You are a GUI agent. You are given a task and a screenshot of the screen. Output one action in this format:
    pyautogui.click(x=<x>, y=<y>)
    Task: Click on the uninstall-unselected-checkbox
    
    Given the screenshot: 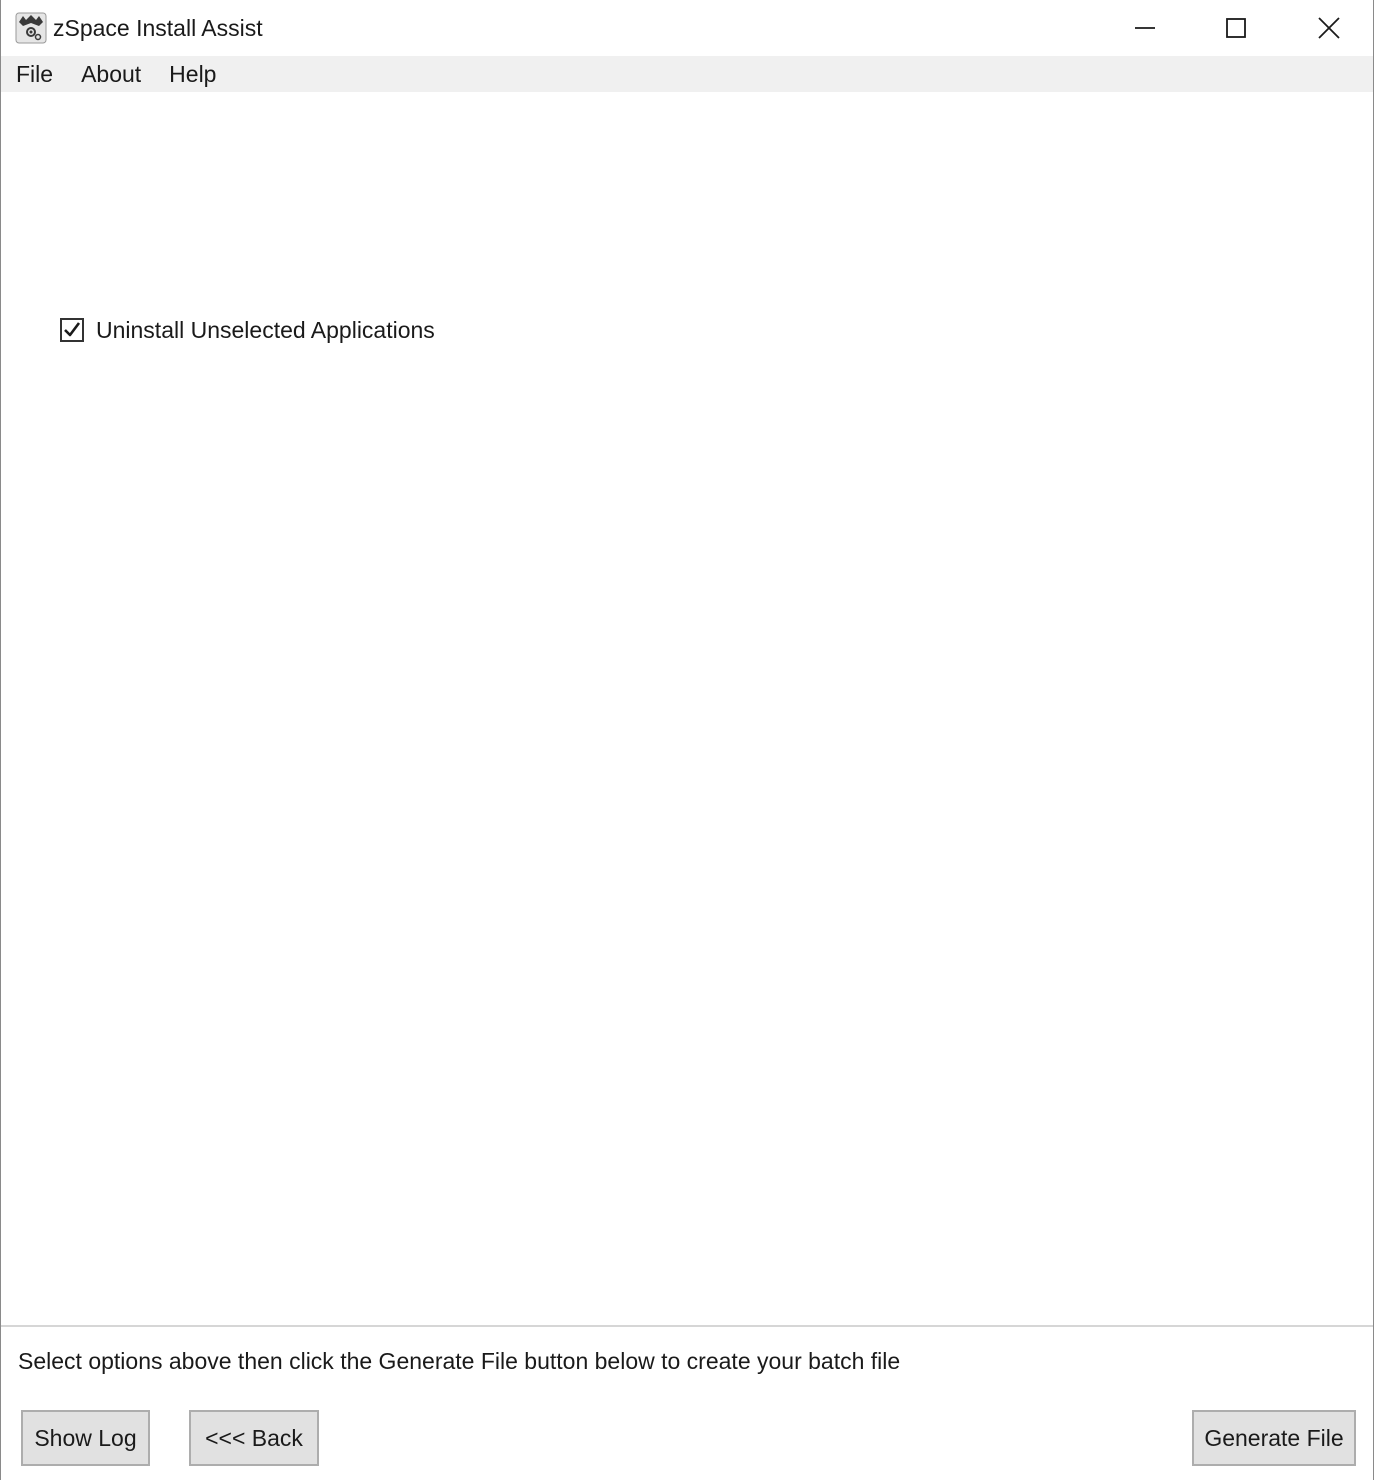 What is the action you would take?
    pyautogui.click(x=72, y=330)
    